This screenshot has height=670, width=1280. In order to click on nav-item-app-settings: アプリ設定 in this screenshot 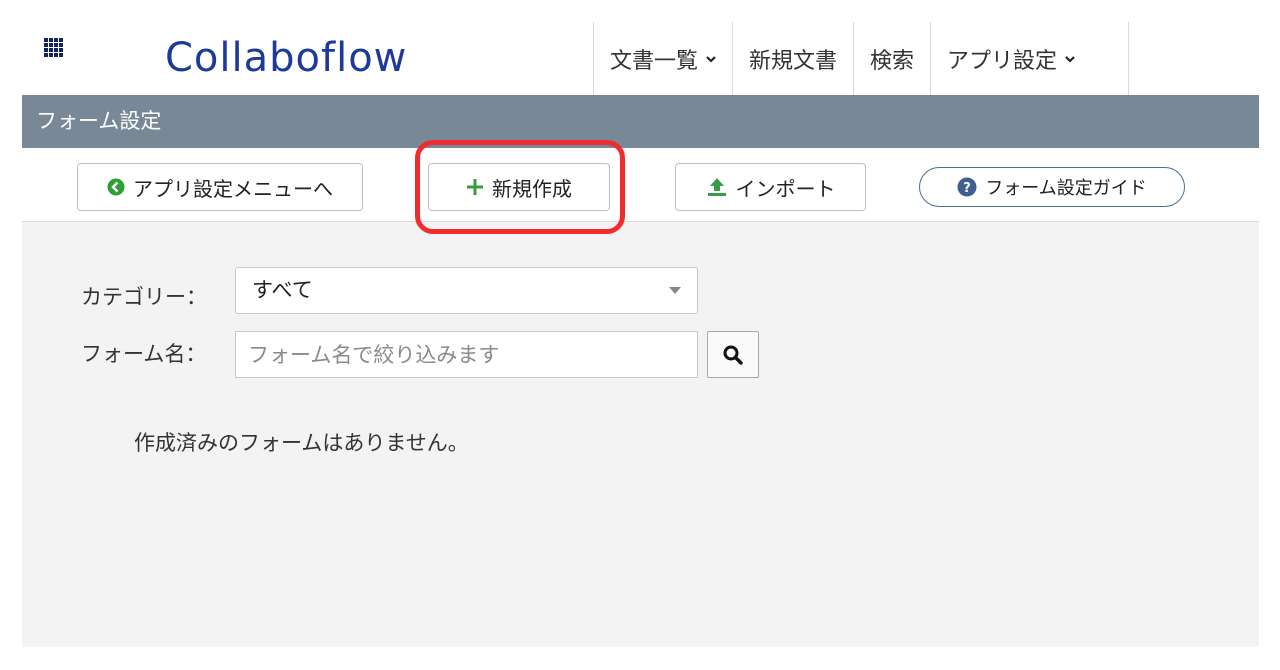, I will do `click(1030, 58)`.